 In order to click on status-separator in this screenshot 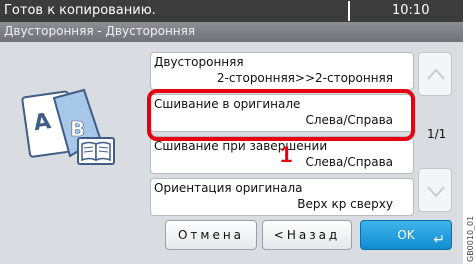, I will do `click(349, 11)`.